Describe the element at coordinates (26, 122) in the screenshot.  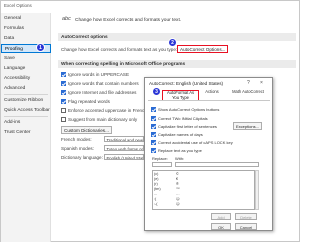
I see `nav-item-add-ins: Add-ins` at that location.